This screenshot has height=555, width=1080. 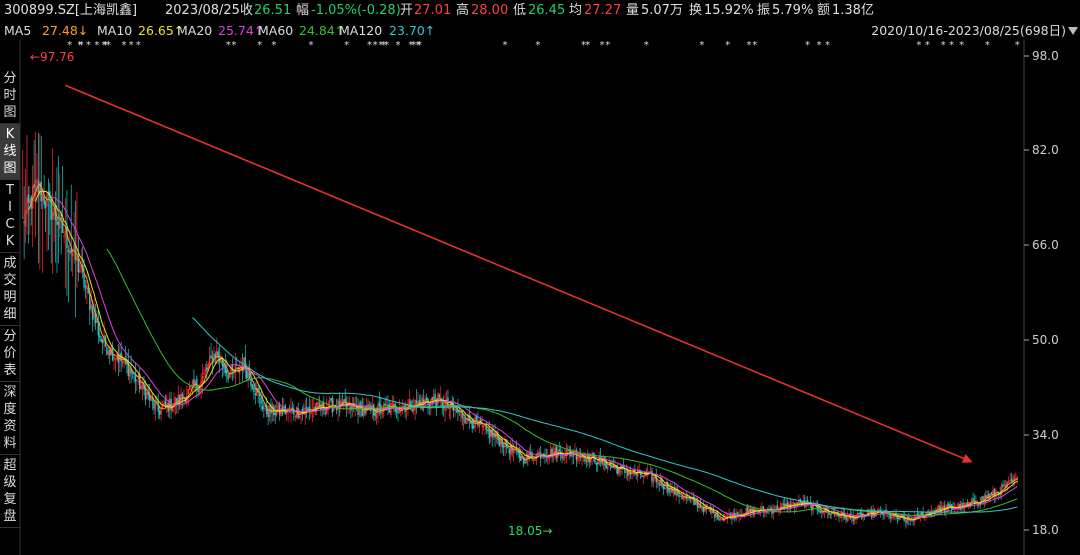 What do you see at coordinates (729, 10) in the screenshot?
I see `turnover-value: 15.92%` at bounding box center [729, 10].